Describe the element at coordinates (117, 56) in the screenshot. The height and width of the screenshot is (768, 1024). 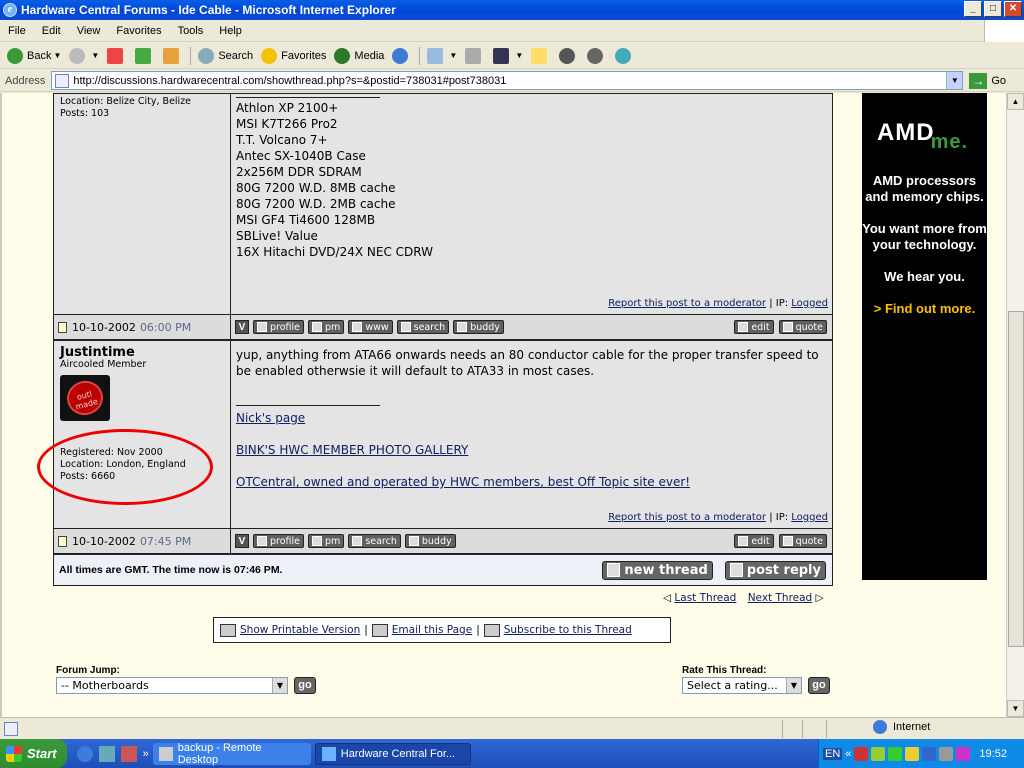
I see `stop-button` at that location.